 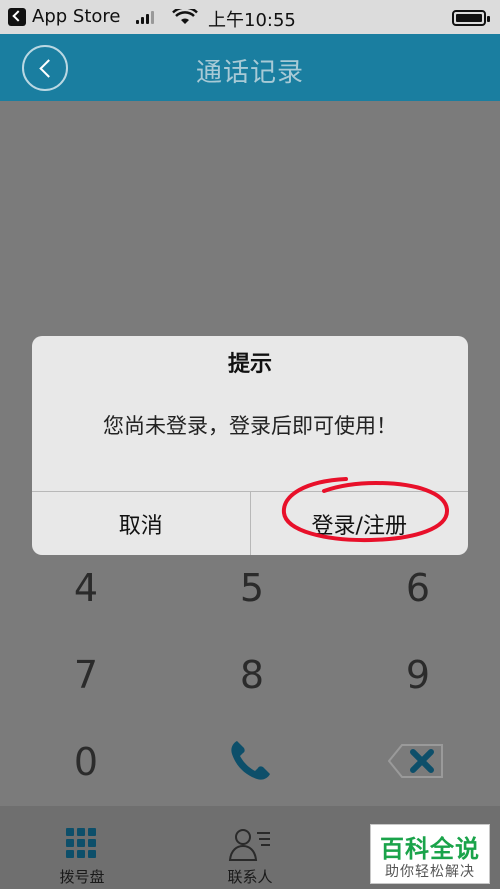 What do you see at coordinates (359, 523) in the screenshot?
I see `login-register-button: 登录/注册` at bounding box center [359, 523].